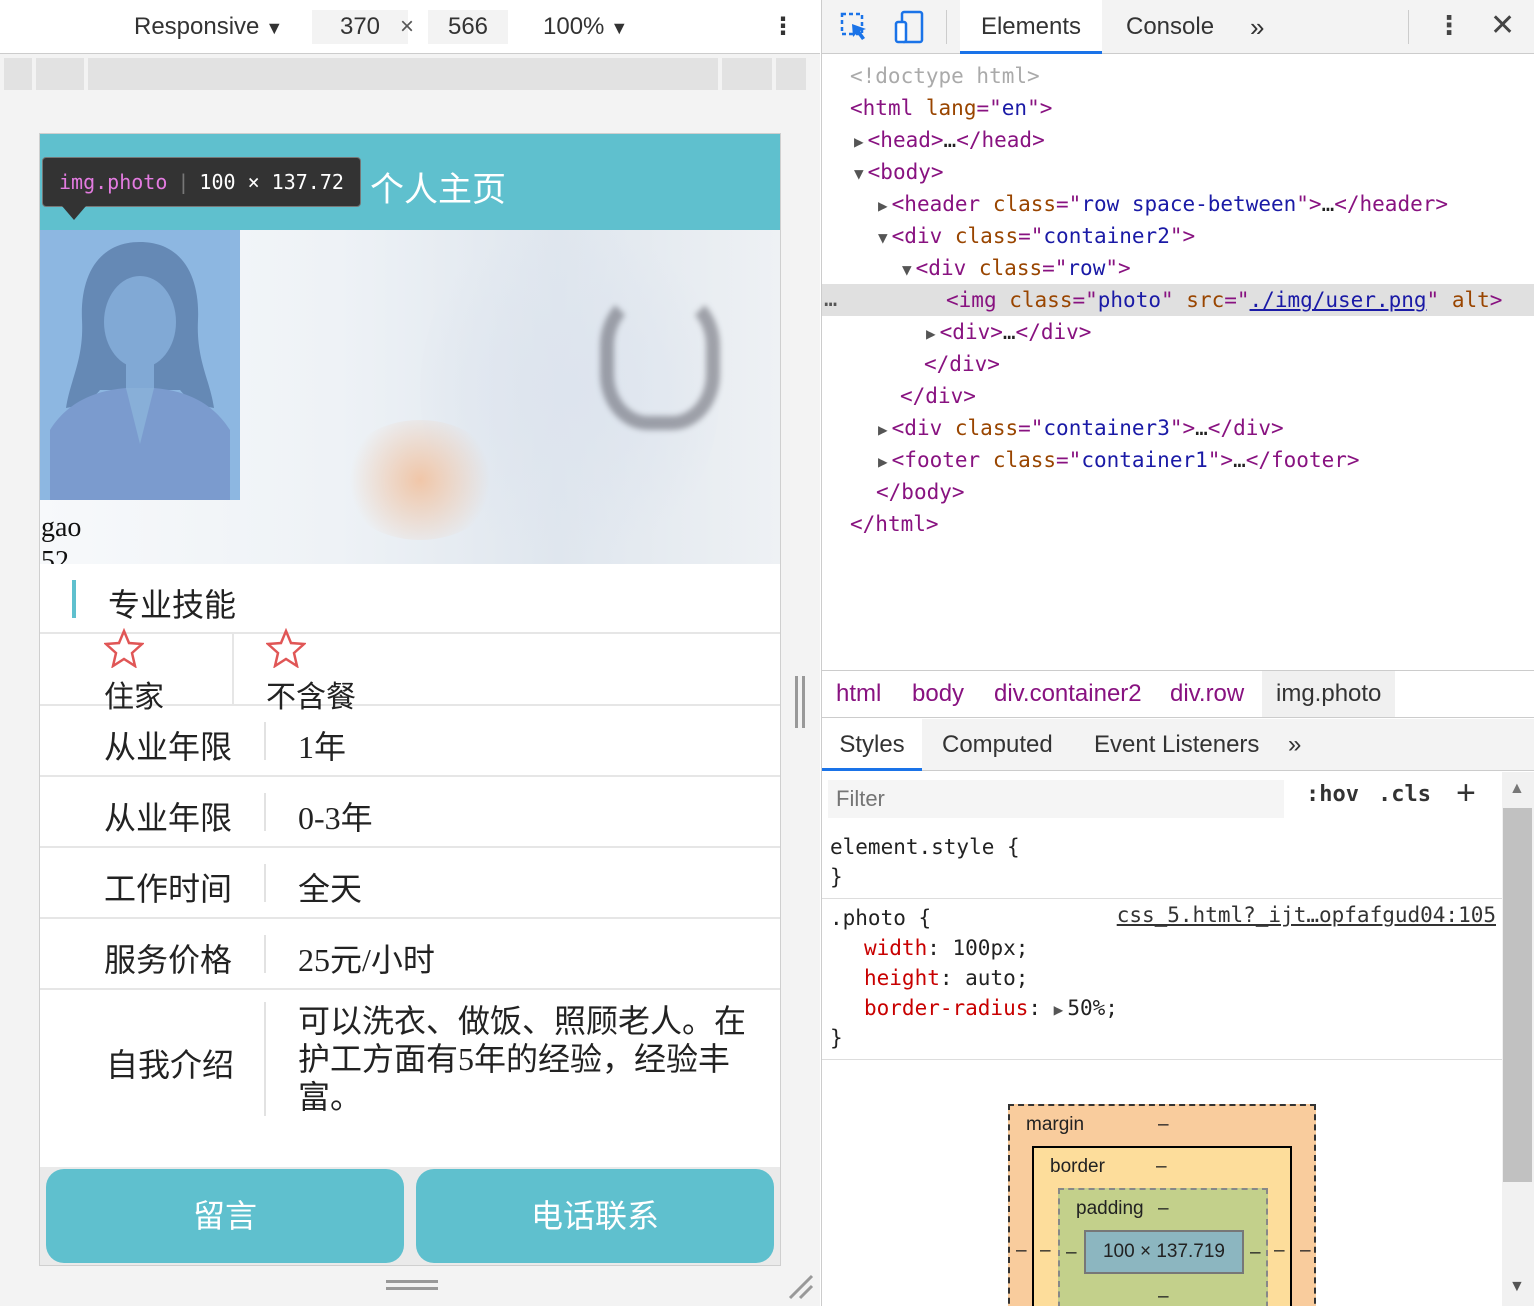  I want to click on box-model-padding: padding – – – – 100 × 137.719, so click(1163, 1247).